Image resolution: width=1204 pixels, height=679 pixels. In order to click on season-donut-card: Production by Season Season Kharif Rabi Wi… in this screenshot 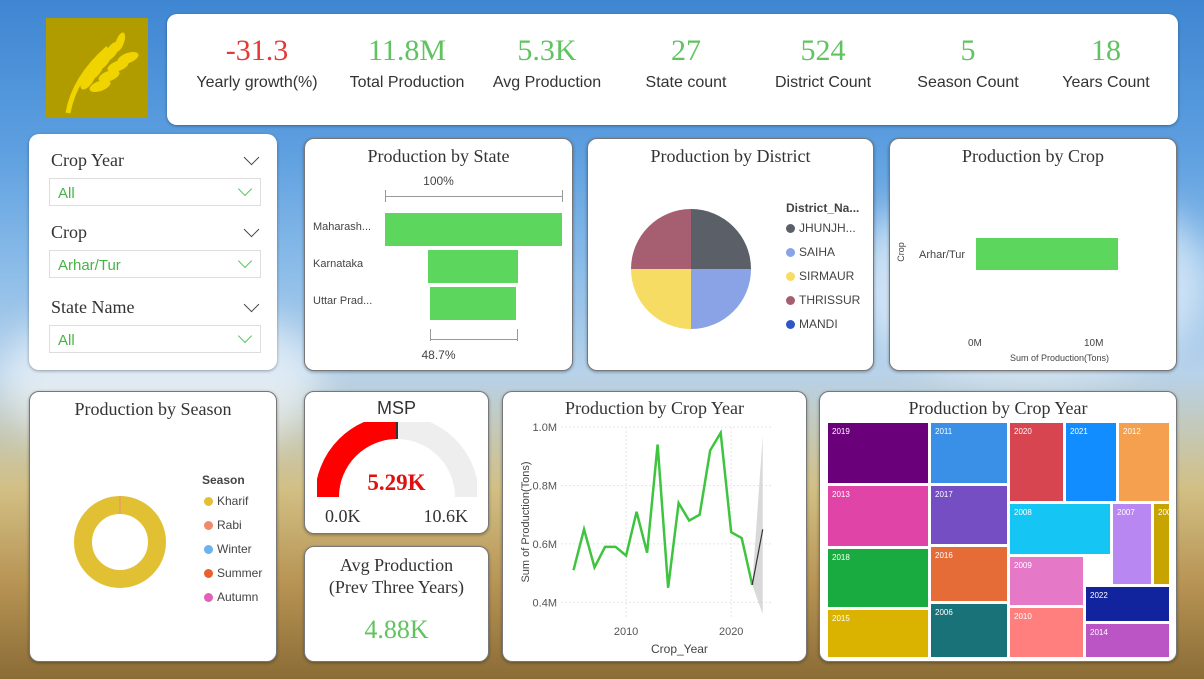, I will do `click(153, 526)`.